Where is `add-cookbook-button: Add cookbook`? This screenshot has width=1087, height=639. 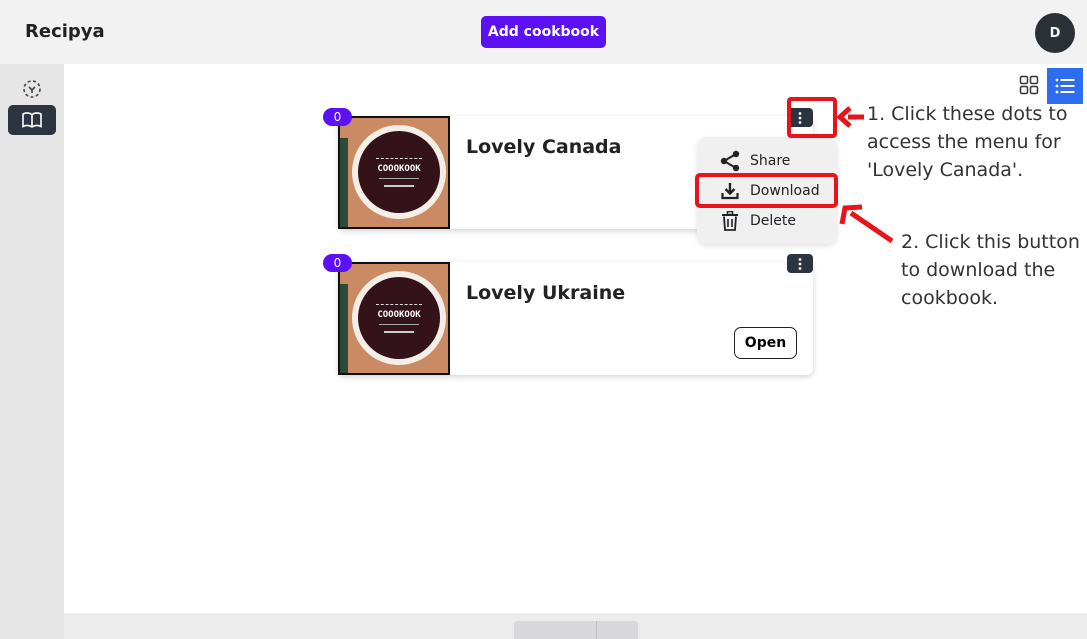
add-cookbook-button: Add cookbook is located at coordinates (543, 32).